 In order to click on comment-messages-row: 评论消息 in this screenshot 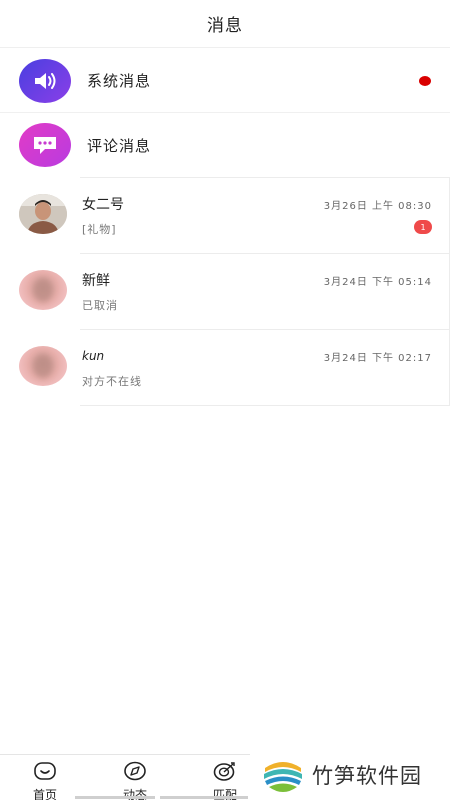, I will do `click(225, 145)`.